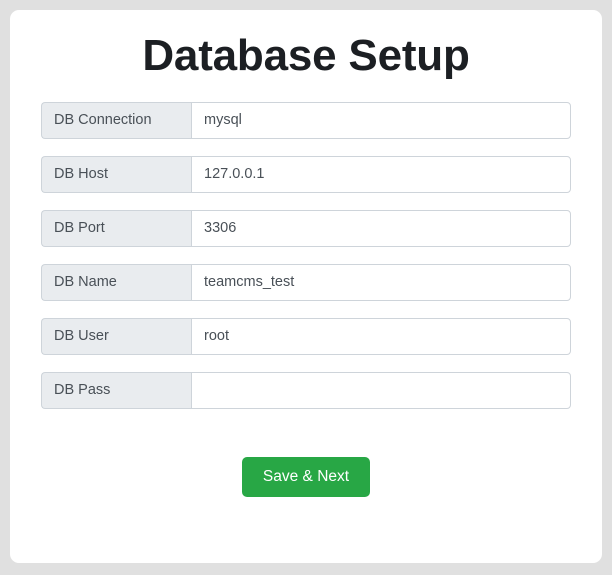  What do you see at coordinates (381, 228) in the screenshot?
I see `input-db-port` at bounding box center [381, 228].